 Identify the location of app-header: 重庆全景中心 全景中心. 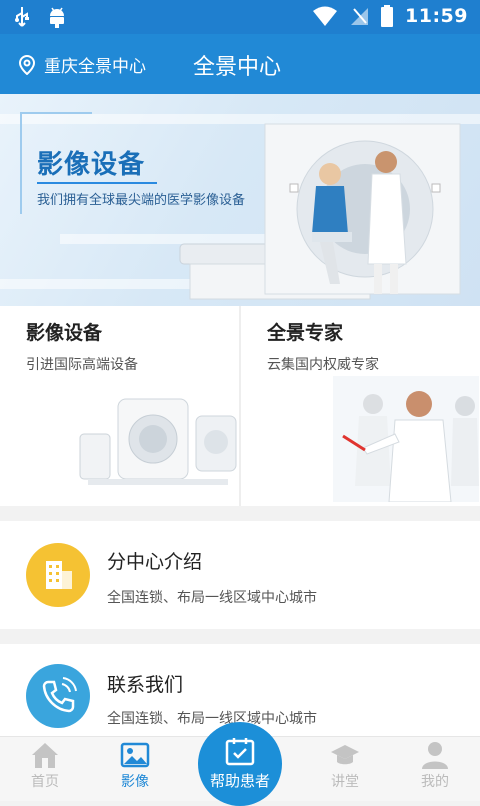
(240, 64).